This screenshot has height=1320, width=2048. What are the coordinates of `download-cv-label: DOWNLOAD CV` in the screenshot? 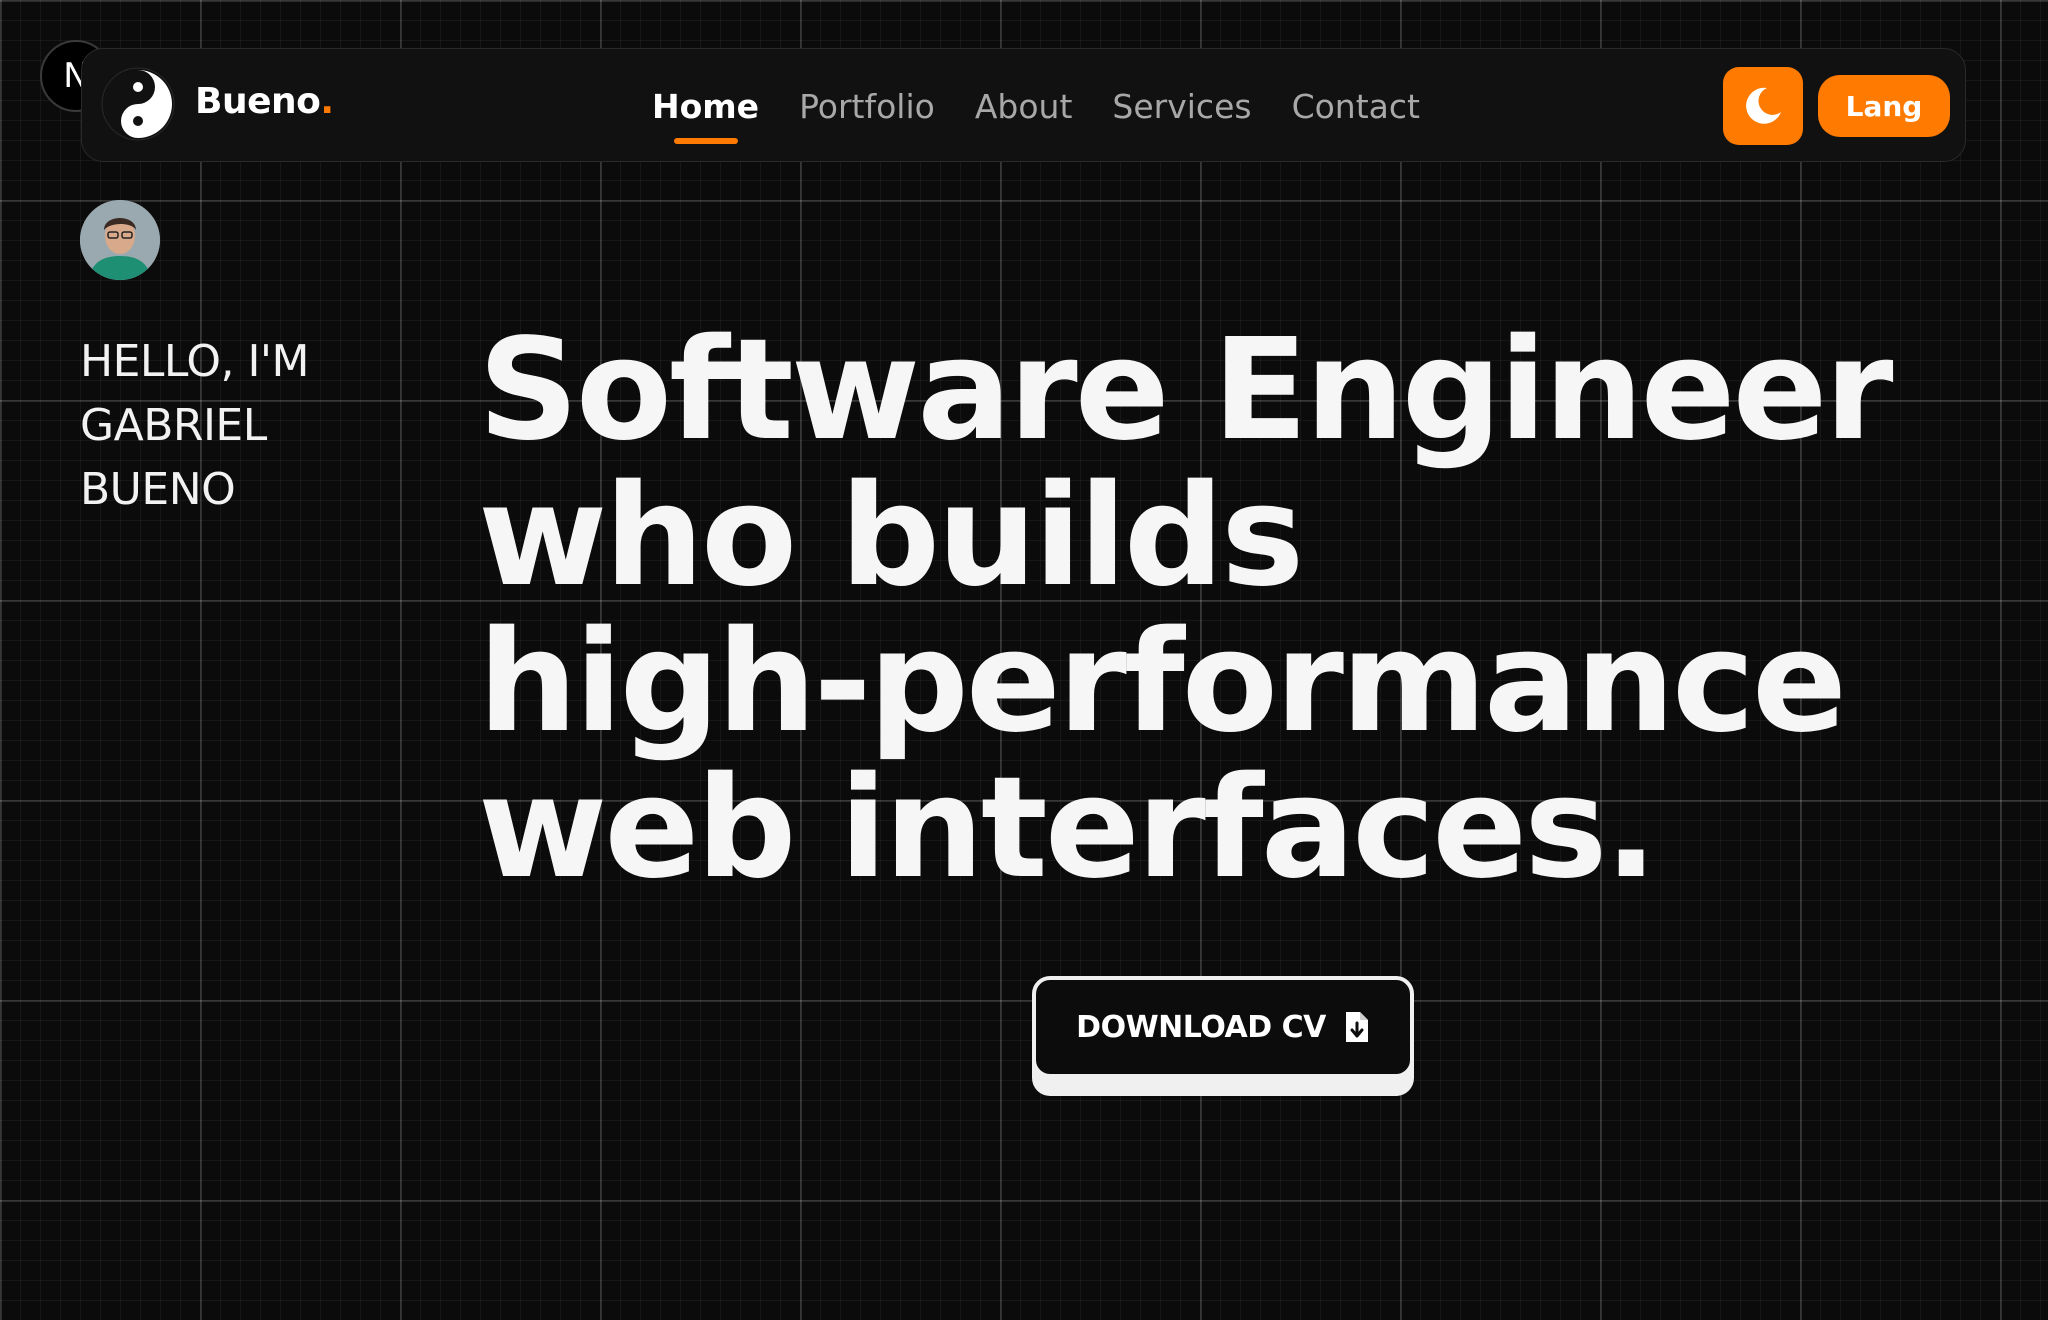 It's located at (1201, 1027).